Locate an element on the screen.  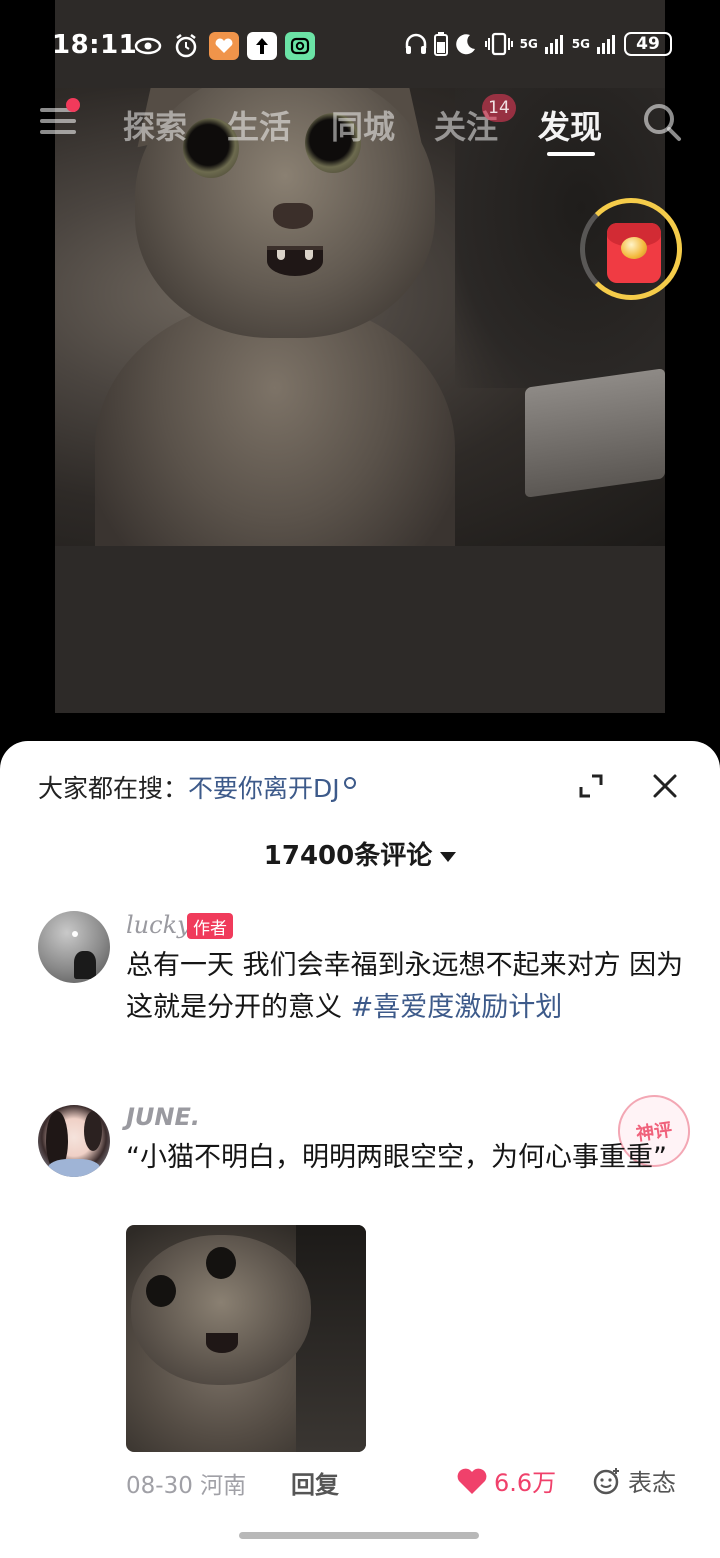
author-badge: 作者 is located at coordinates (210, 926).